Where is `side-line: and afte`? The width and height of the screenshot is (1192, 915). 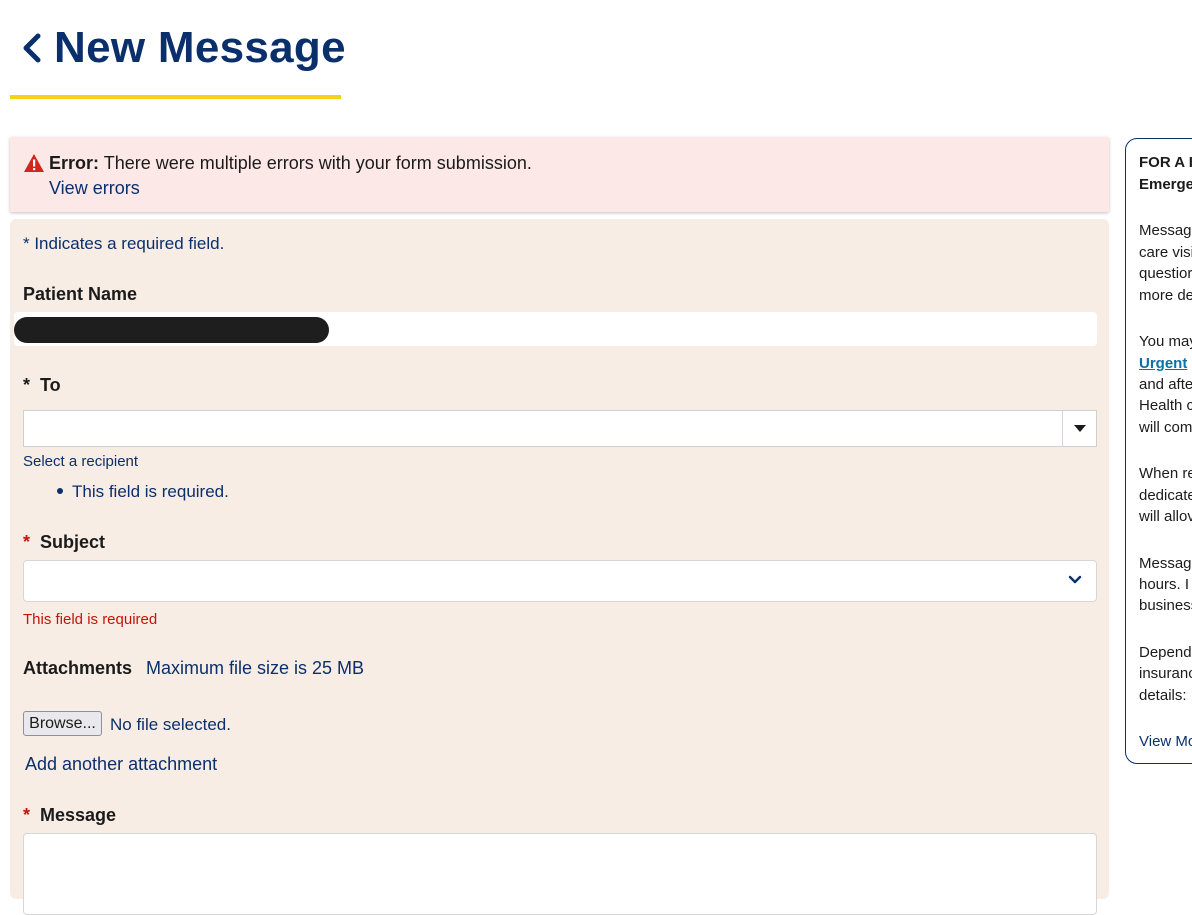
side-line: and afte is located at coordinates (1165, 384).